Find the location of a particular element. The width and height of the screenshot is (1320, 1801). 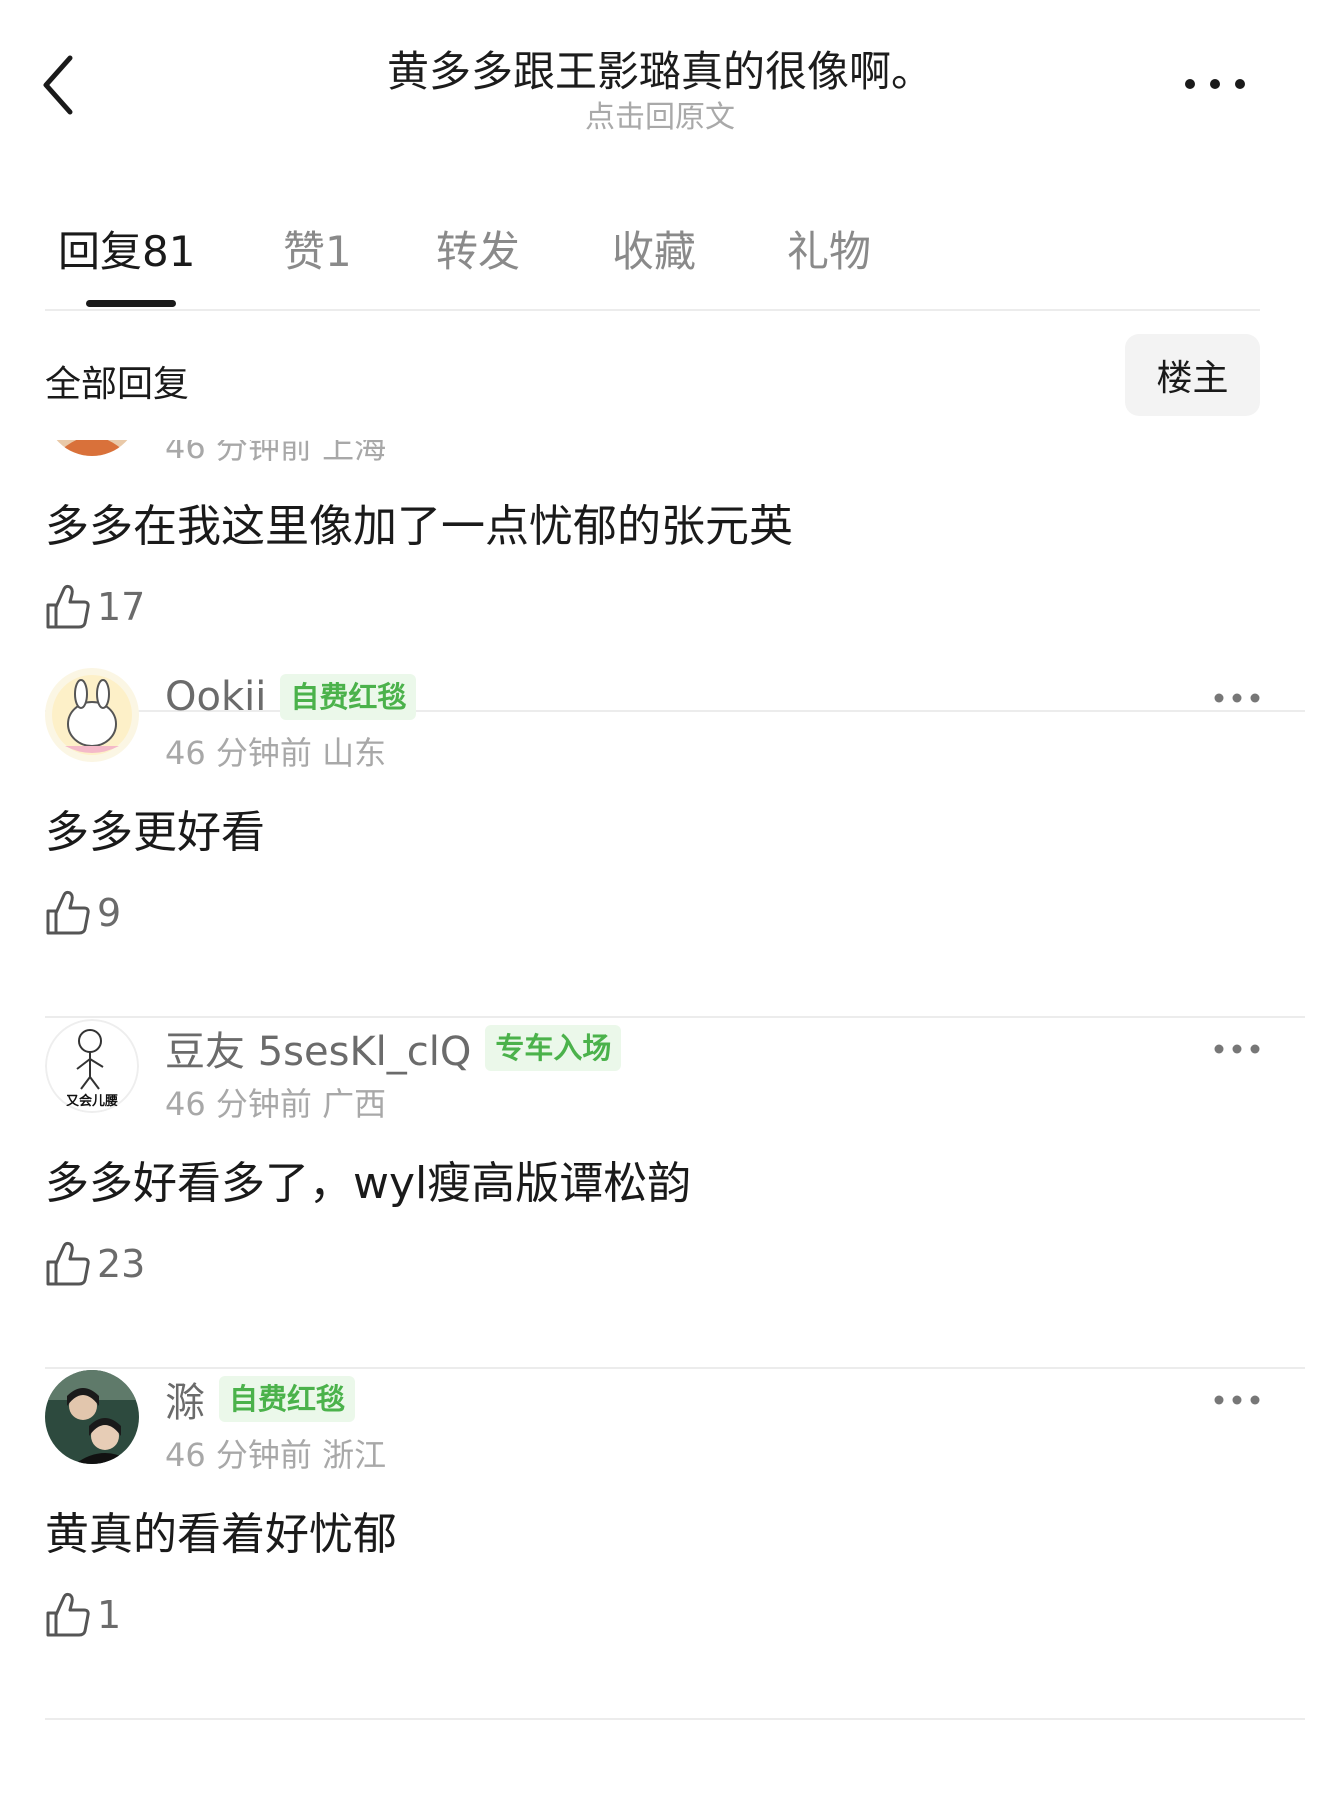

active-tab-indicator is located at coordinates (131, 303).